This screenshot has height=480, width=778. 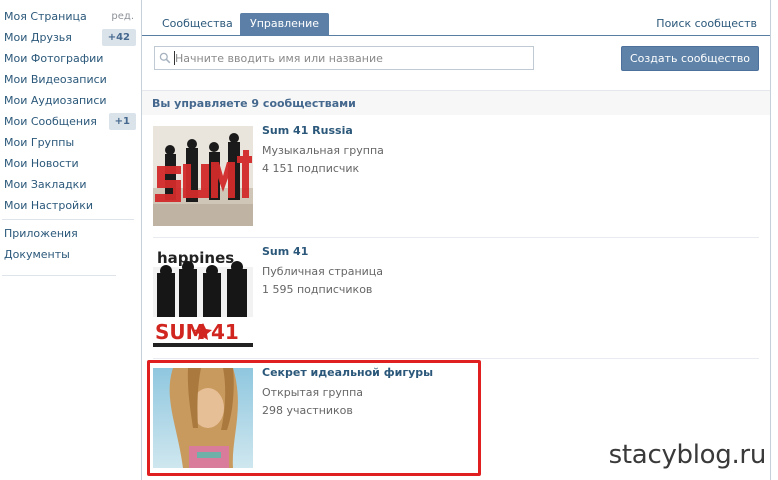 What do you see at coordinates (195, 258) in the screenshot?
I see `svg-text: happines` at bounding box center [195, 258].